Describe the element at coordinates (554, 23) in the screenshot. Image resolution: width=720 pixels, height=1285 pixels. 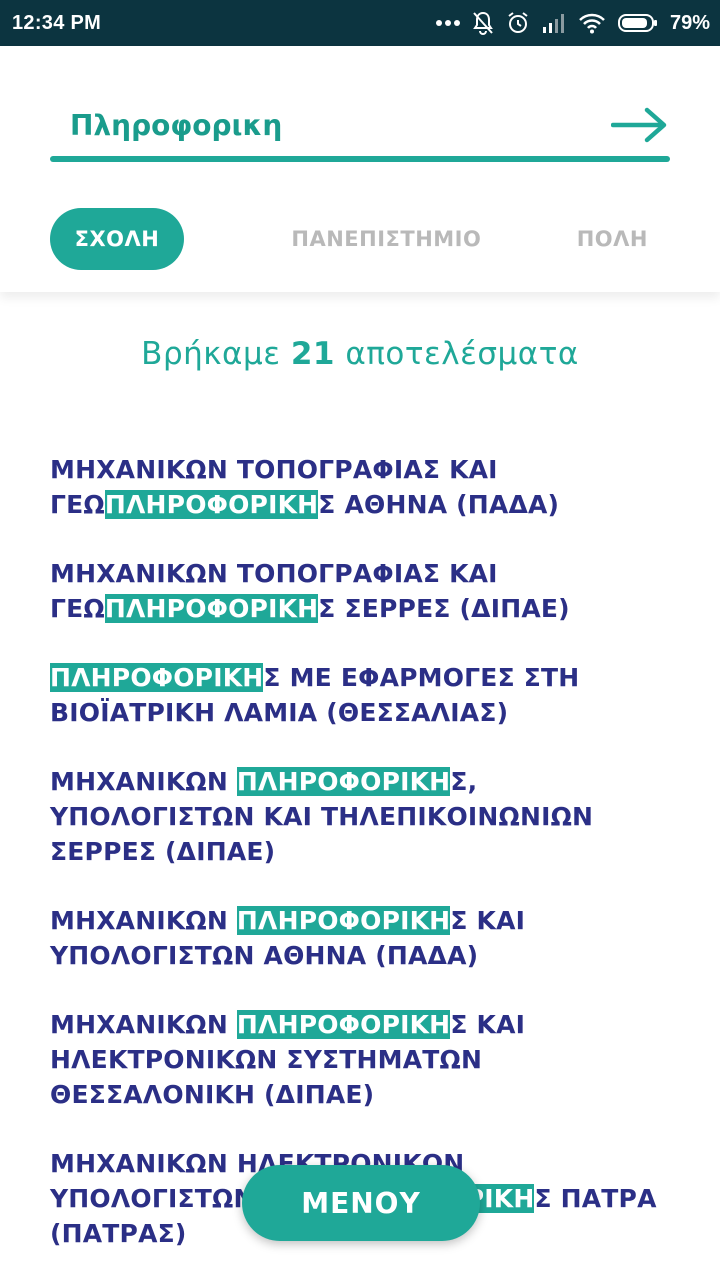
I see `signal-icon` at that location.